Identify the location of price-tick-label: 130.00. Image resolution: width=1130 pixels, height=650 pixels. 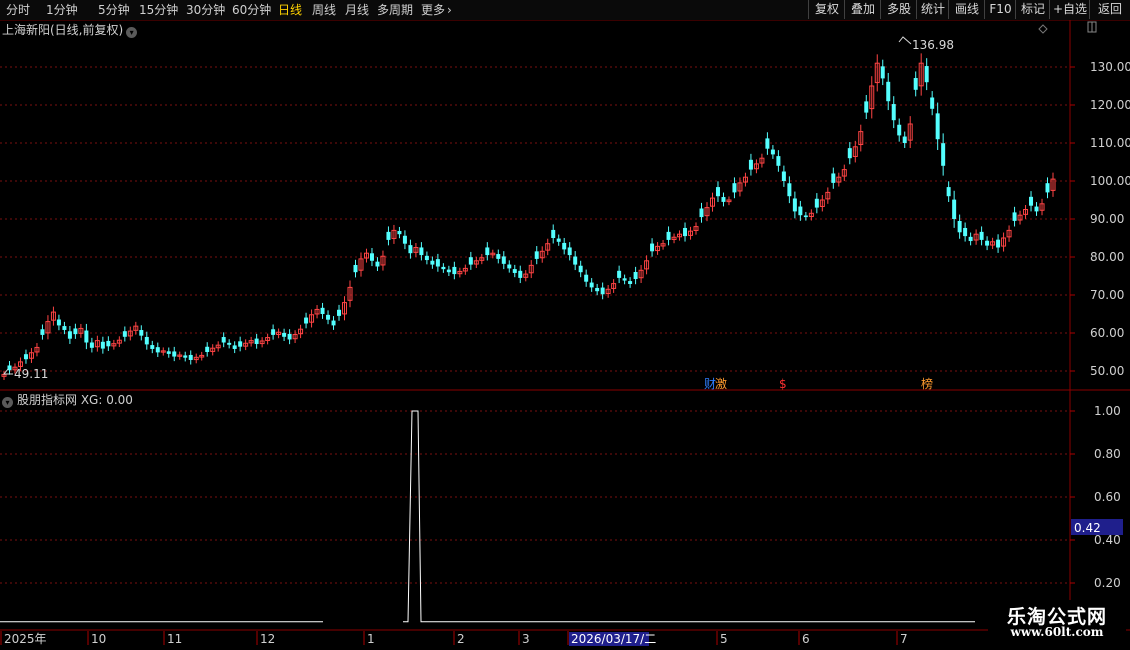
(1110, 67).